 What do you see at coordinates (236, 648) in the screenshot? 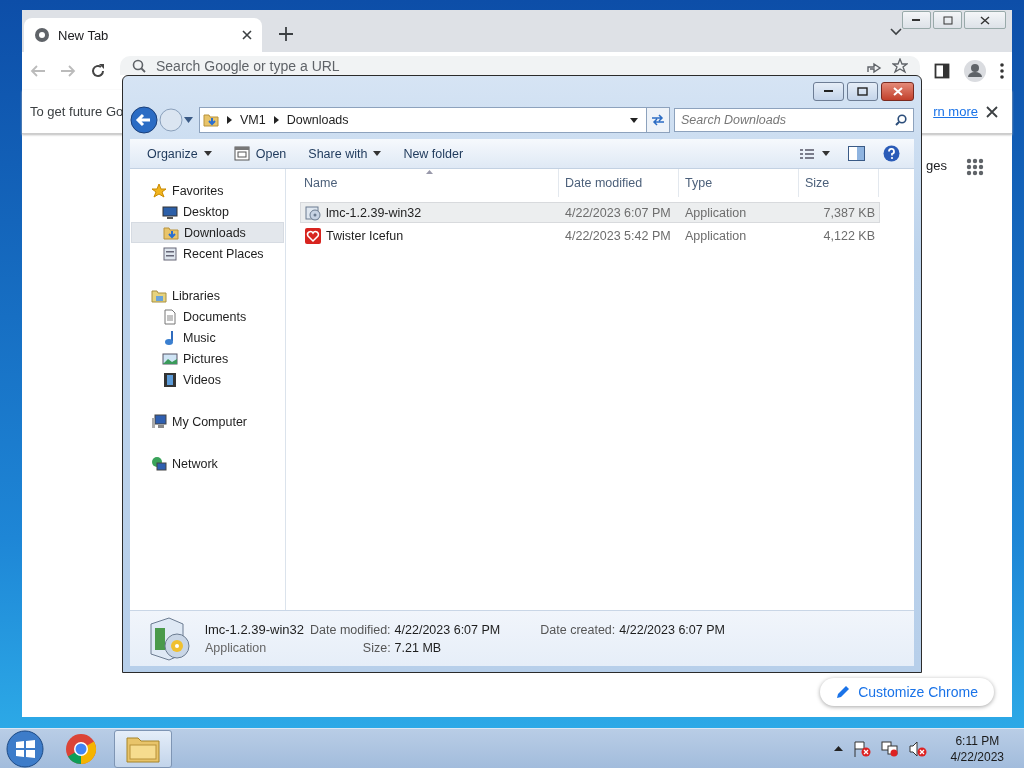
I see `detail-file-type: Application` at bounding box center [236, 648].